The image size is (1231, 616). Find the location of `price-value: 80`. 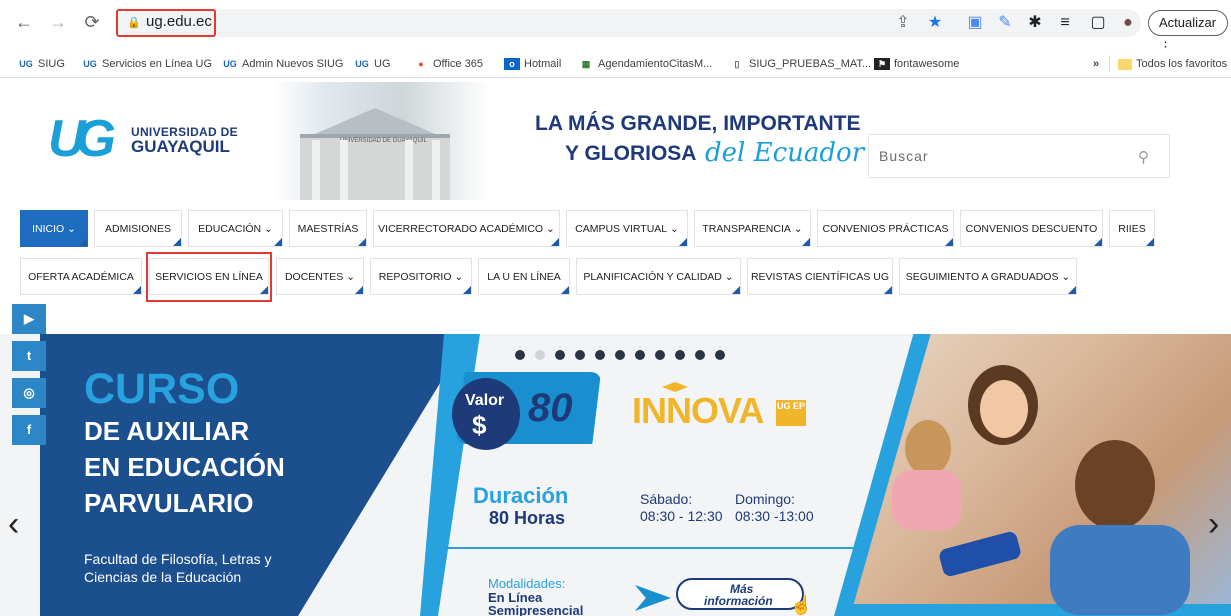

price-value: 80 is located at coordinates (550, 408).